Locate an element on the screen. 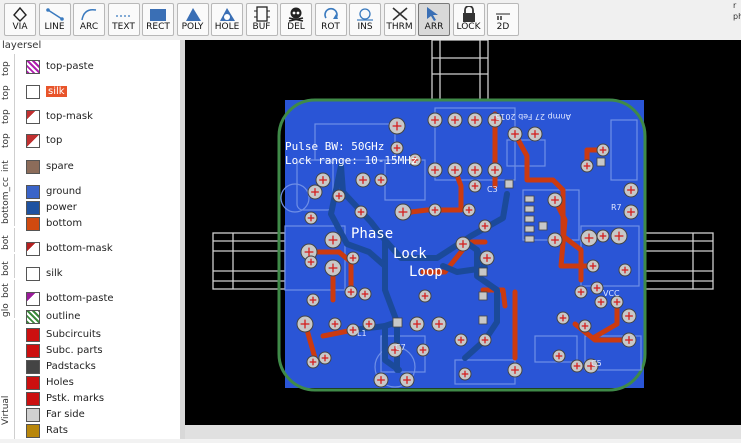 Image resolution: width=741 pixels, height=443 pixels. pulse-bw-text: Pulse BW: 50GHz is located at coordinates (334, 146).